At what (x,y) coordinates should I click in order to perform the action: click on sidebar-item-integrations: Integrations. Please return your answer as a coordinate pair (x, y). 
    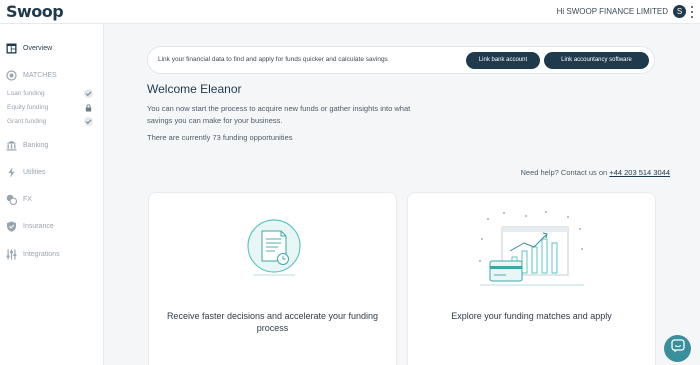
    Looking at the image, I should click on (52, 254).